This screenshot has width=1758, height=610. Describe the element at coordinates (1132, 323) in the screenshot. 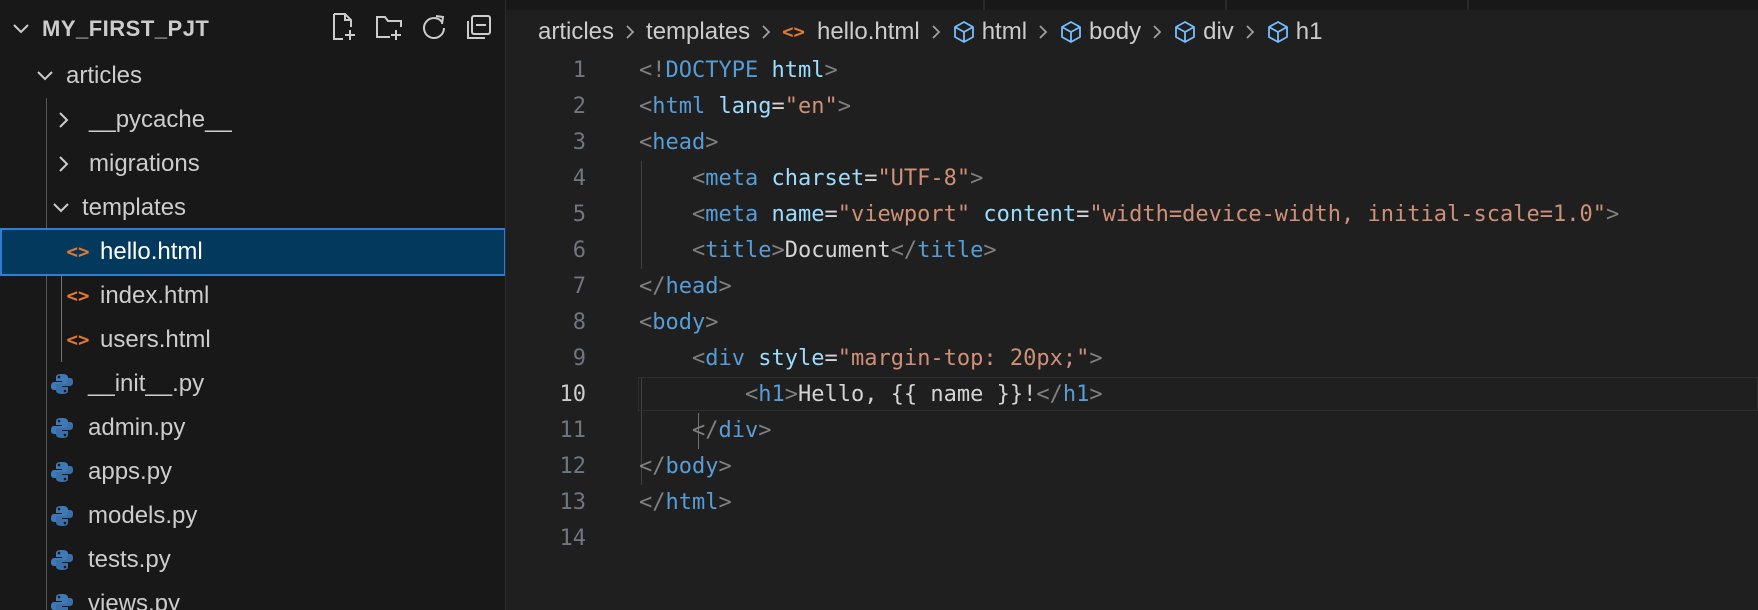

I see `code-line: 8 <body>` at that location.